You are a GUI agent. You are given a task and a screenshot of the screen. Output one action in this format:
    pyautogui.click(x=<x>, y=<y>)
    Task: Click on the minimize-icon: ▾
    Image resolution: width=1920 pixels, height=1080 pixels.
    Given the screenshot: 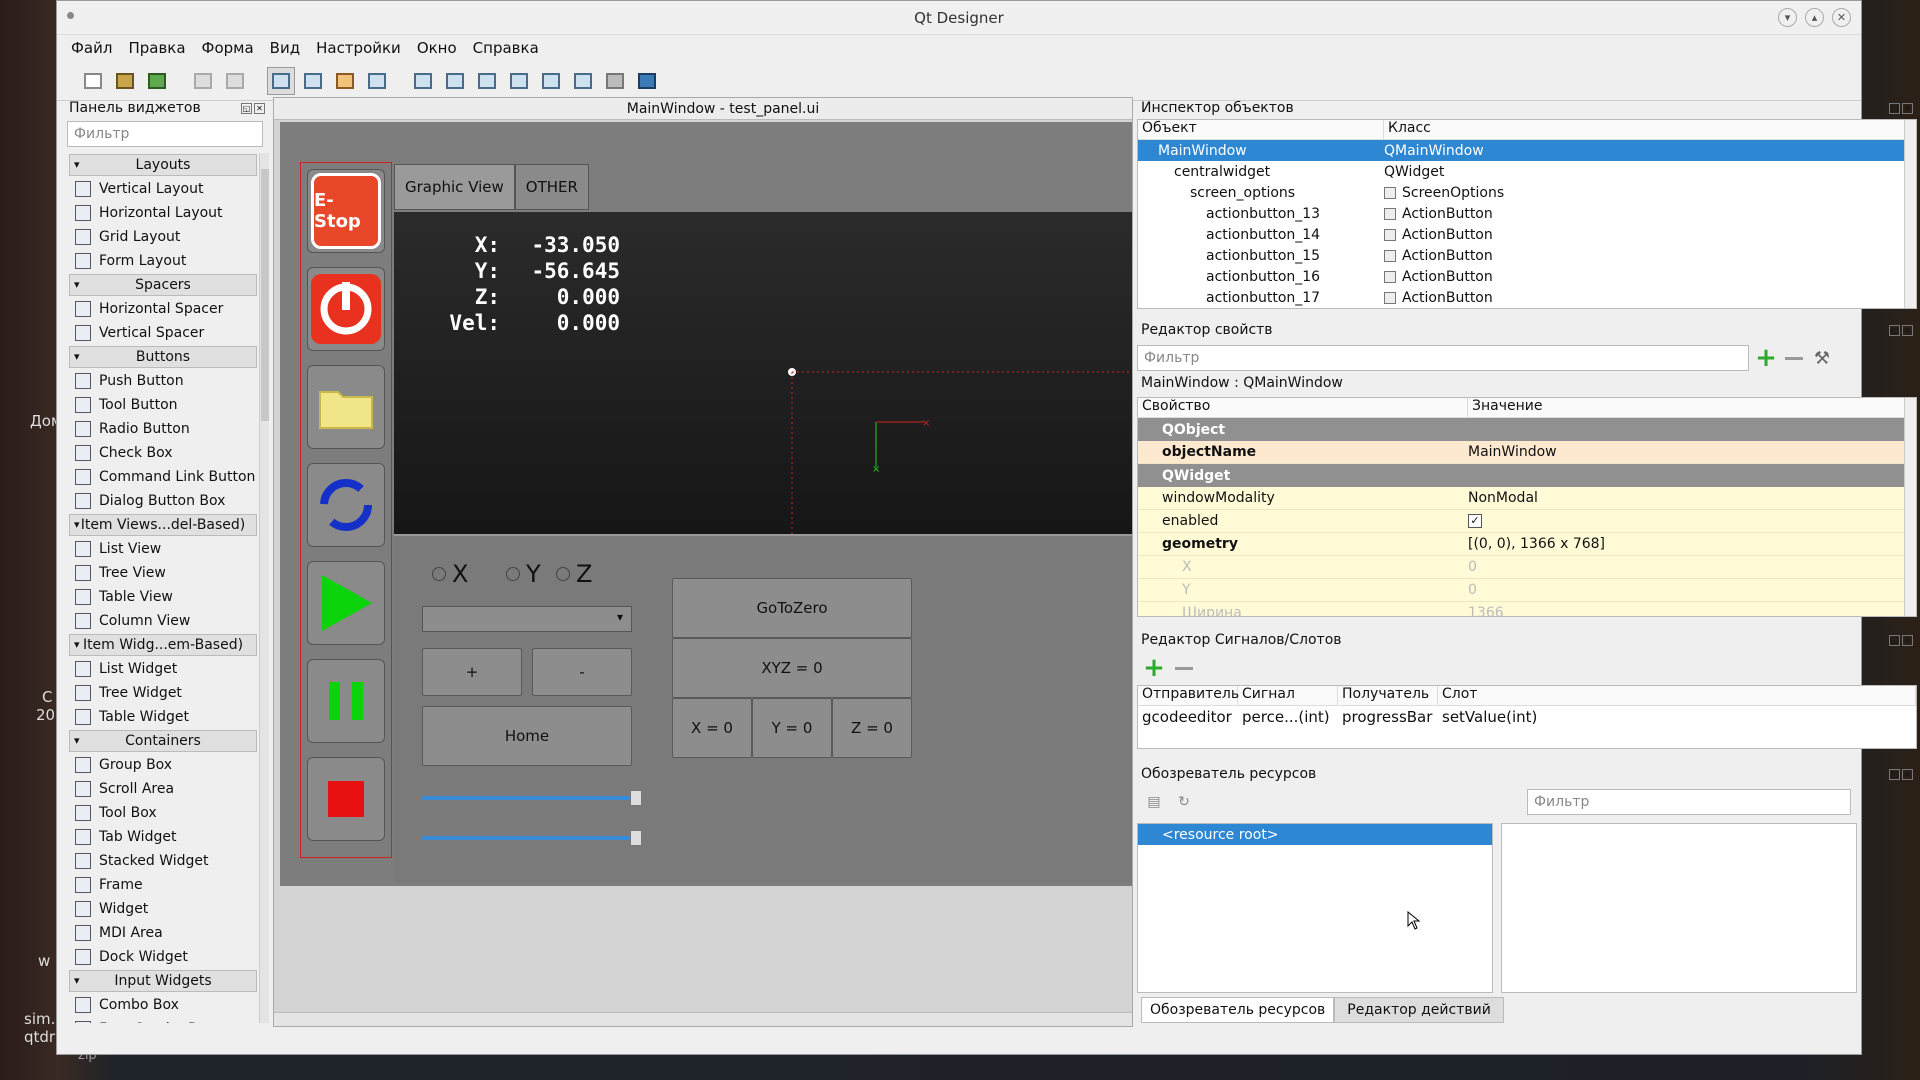 What is the action you would take?
    pyautogui.click(x=1787, y=17)
    